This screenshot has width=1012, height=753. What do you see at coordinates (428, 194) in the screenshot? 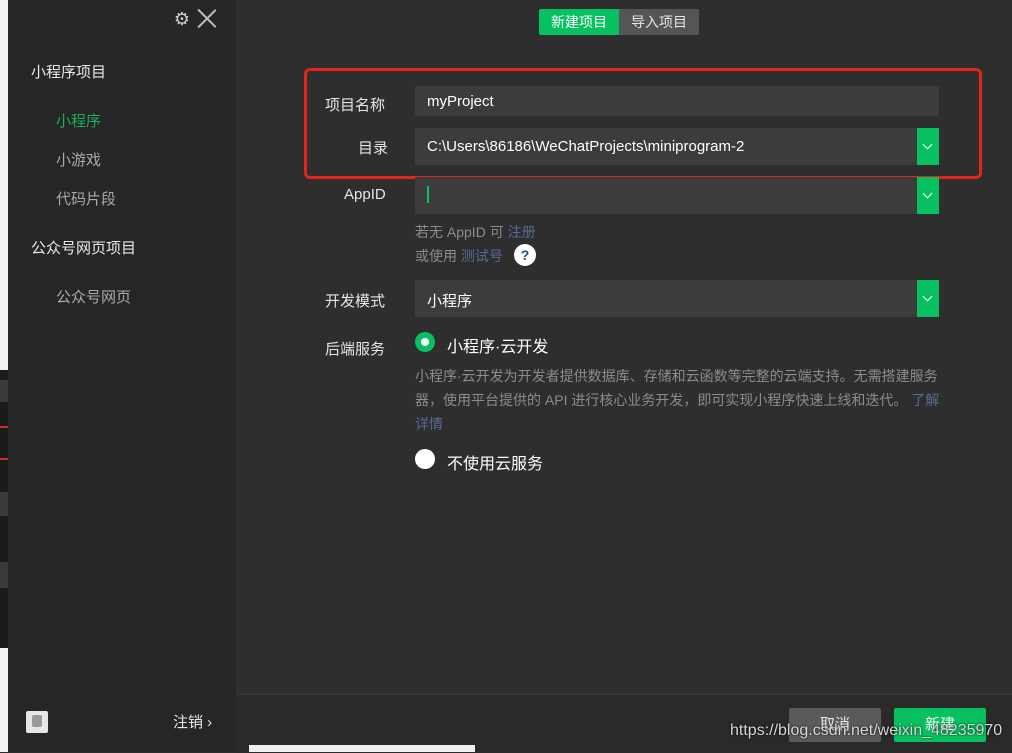
I see `text-cursor` at bounding box center [428, 194].